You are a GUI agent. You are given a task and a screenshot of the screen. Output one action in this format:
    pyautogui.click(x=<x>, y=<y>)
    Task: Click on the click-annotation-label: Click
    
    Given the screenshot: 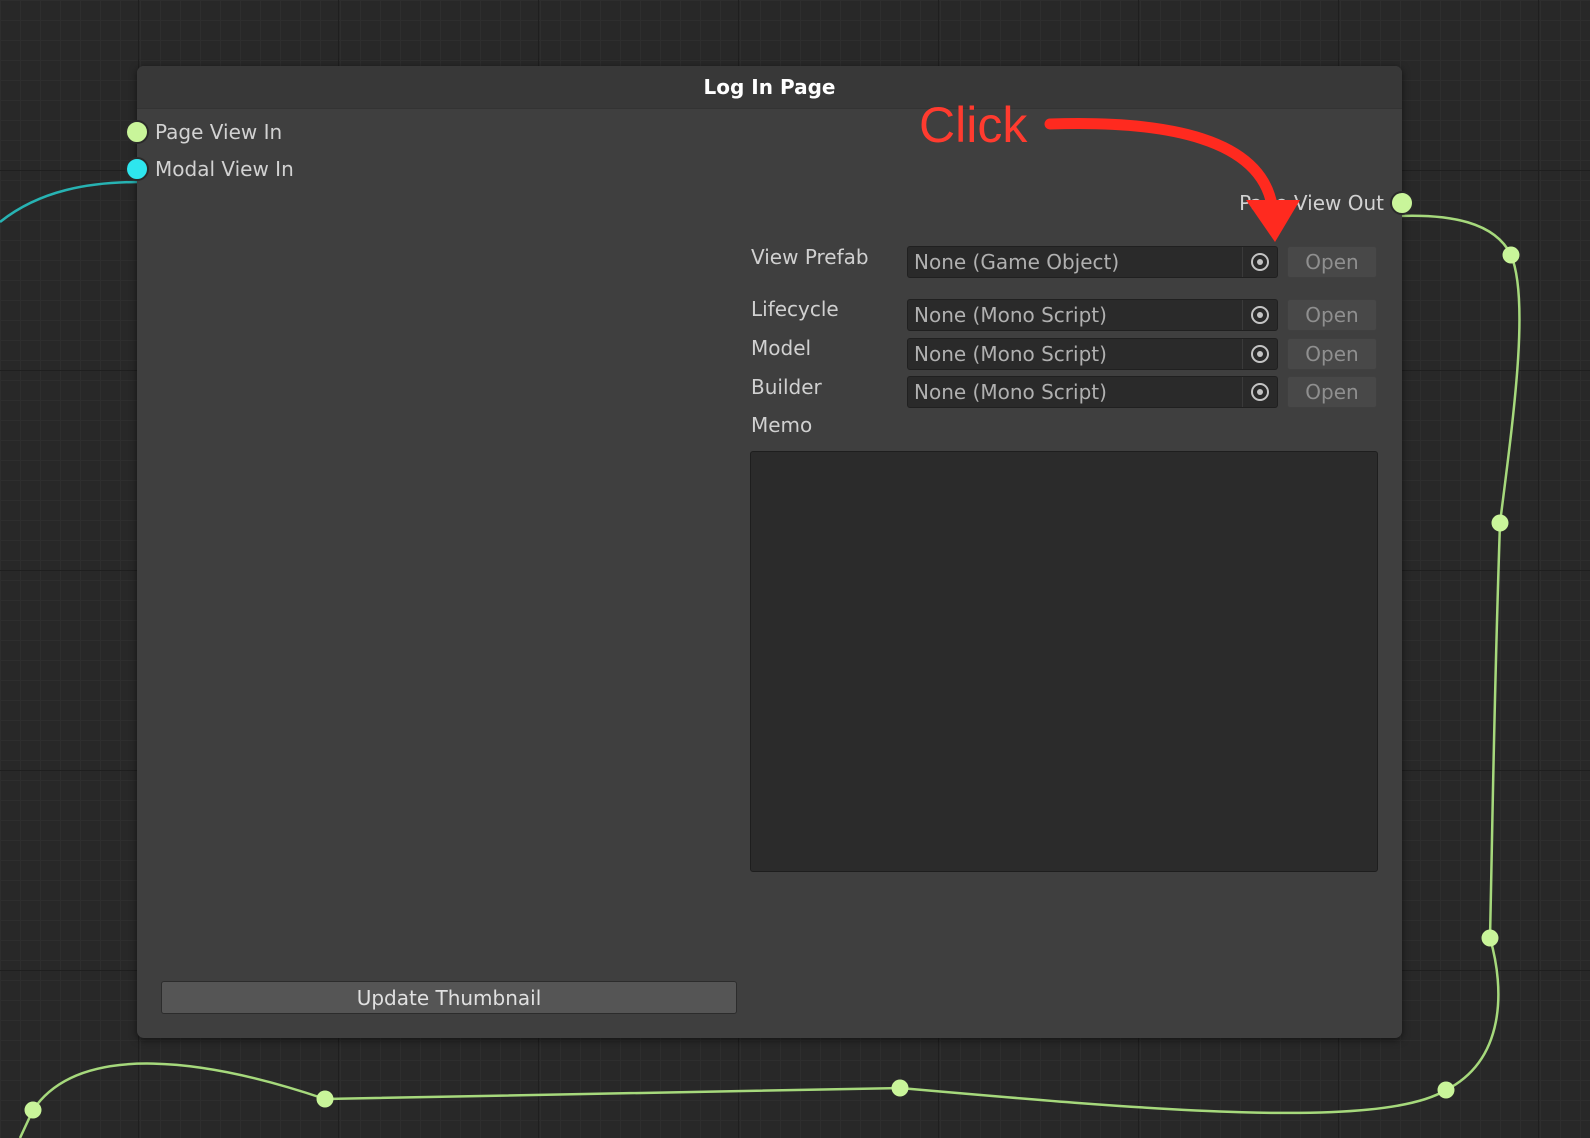 What is the action you would take?
    pyautogui.click(x=973, y=125)
    